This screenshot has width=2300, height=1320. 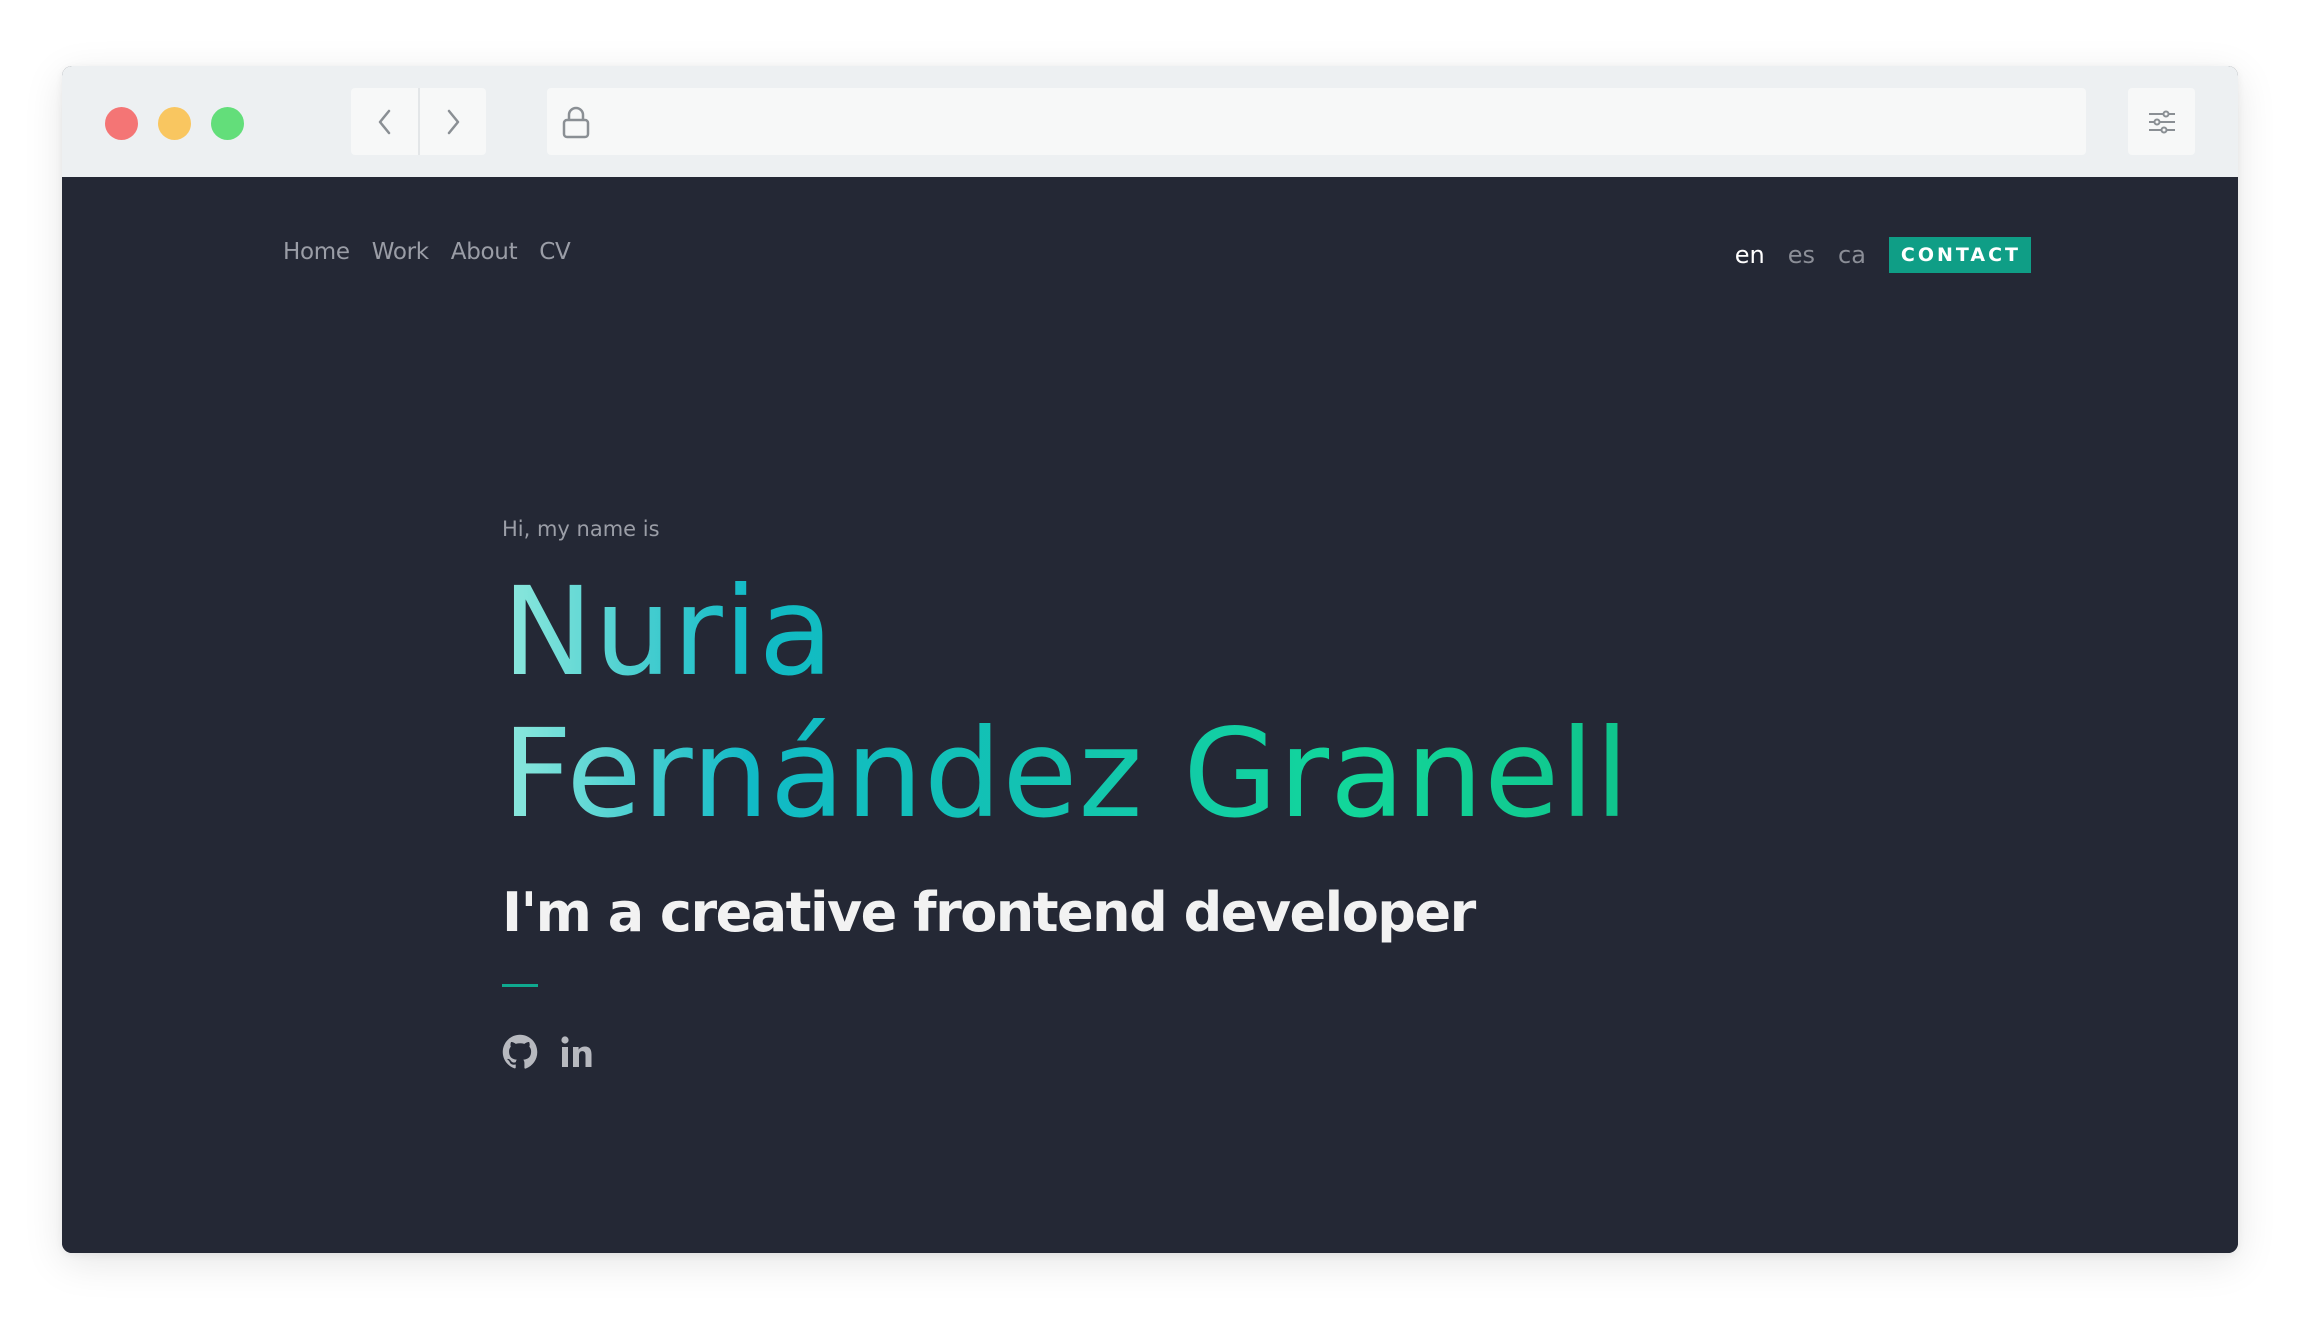 What do you see at coordinates (174, 123) in the screenshot?
I see `minimize-window-button` at bounding box center [174, 123].